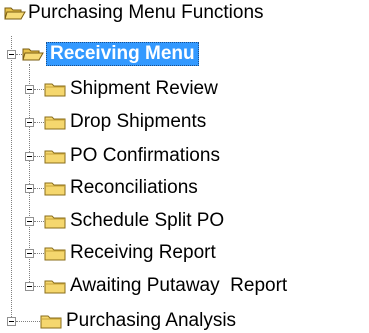 This screenshot has height=333, width=369. I want to click on expand-toggle-po-confirmations, so click(29, 156).